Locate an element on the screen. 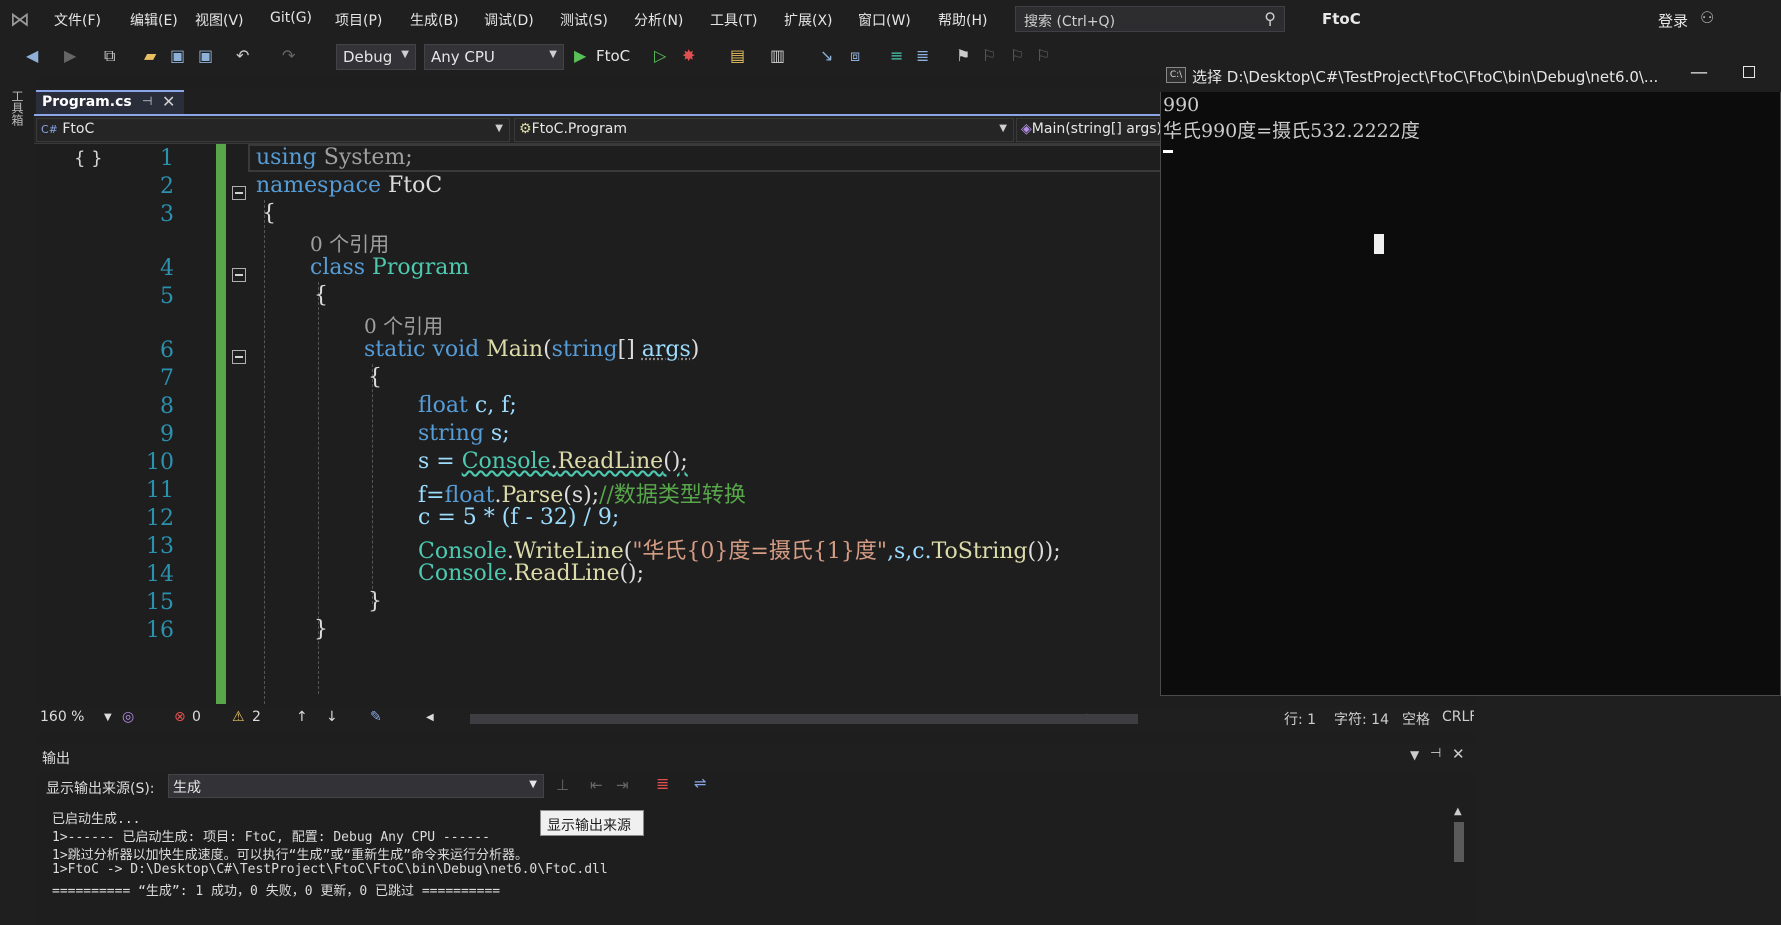 The width and height of the screenshot is (1781, 925). platform-select: Any CPU ▼ is located at coordinates (494, 57).